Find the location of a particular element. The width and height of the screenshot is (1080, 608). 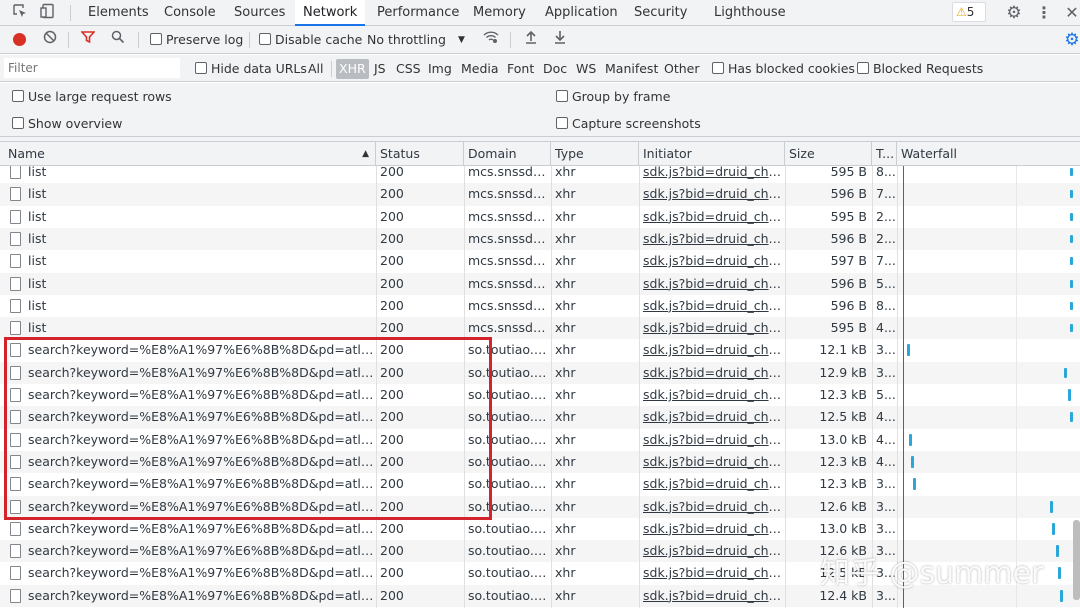

tab-elements: Elements is located at coordinates (118, 13).